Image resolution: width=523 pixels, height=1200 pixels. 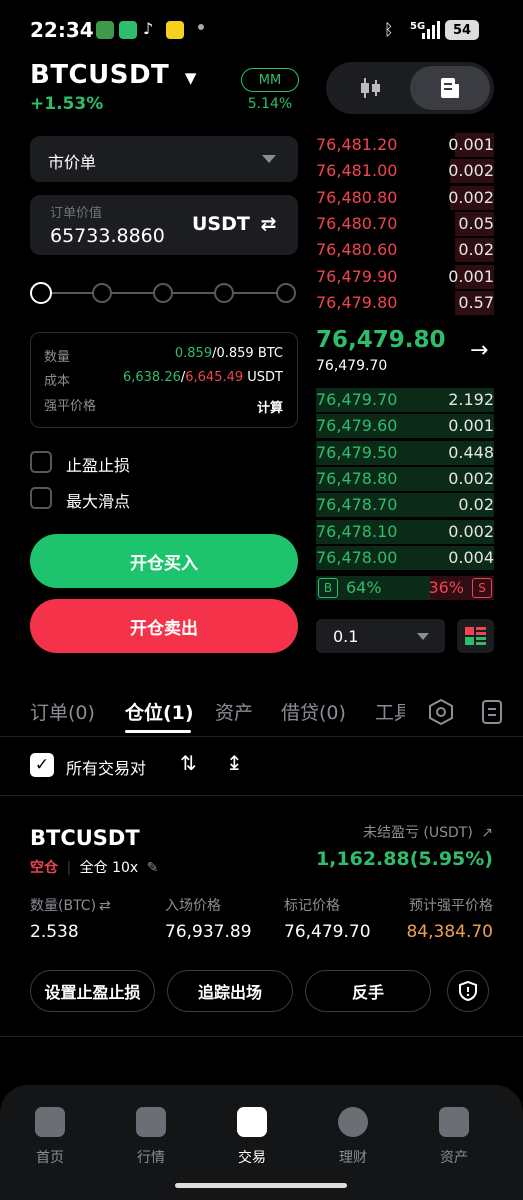 What do you see at coordinates (201, 27) in the screenshot?
I see `more-dot-icon` at bounding box center [201, 27].